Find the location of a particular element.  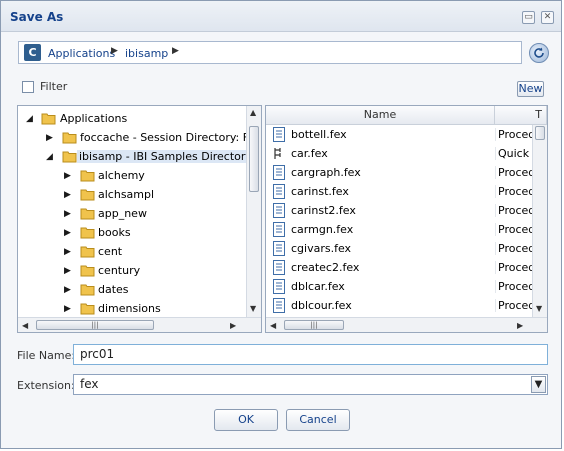

file-name: cargraph.fex is located at coordinates (326, 172).